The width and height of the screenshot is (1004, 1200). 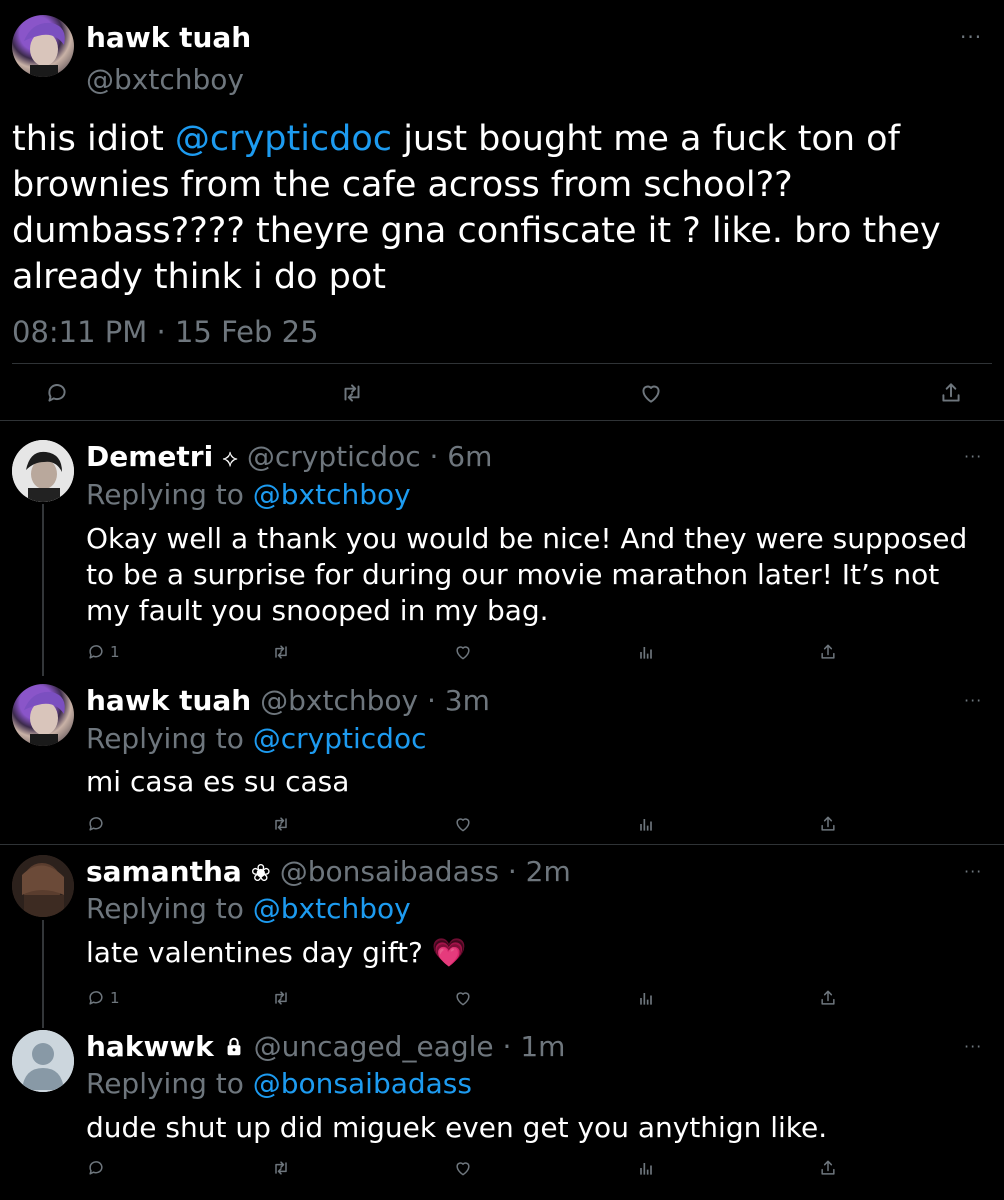 I want to click on handle: @bonsaibadass, so click(x=389, y=871).